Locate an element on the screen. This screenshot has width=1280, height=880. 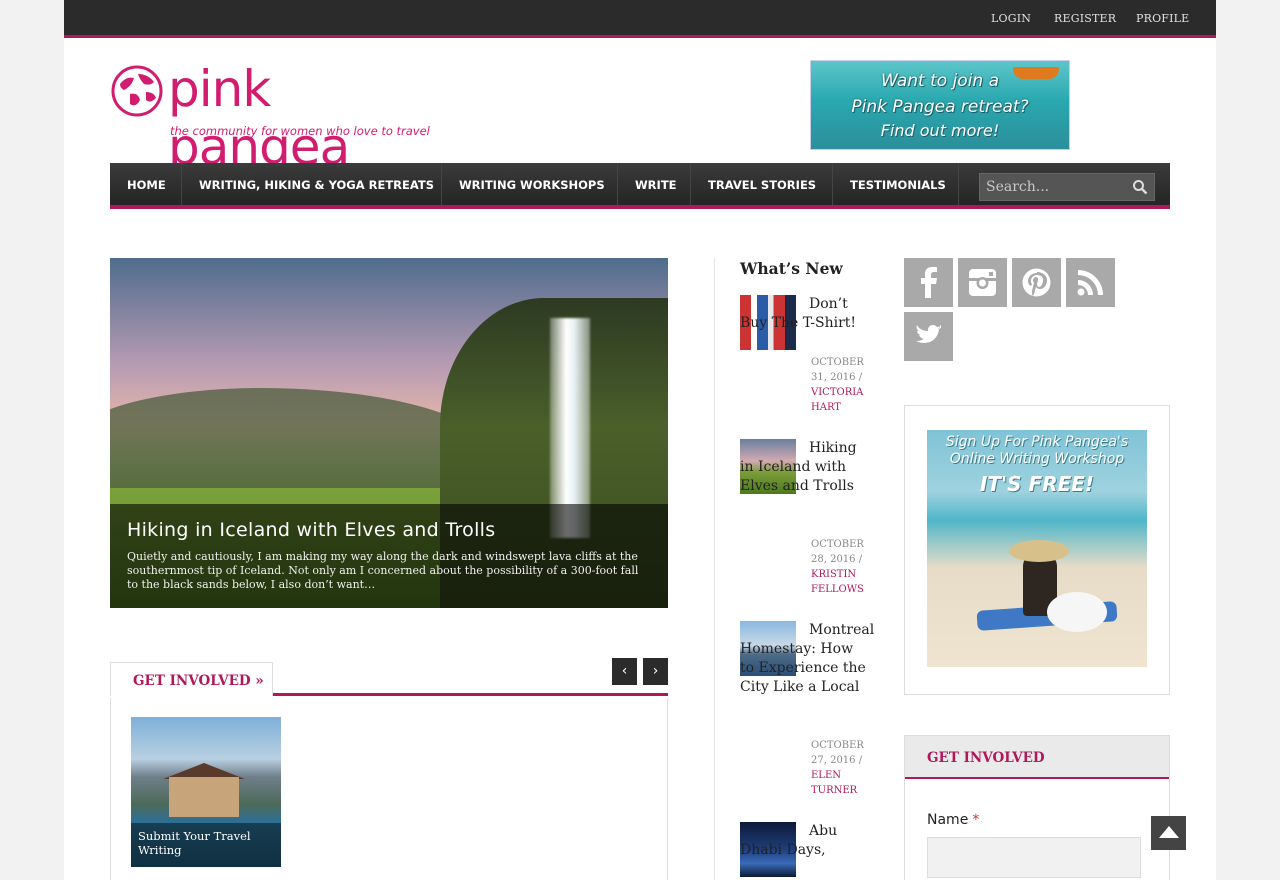
list-item: Abu Dhabi Days, is located at coordinates (803, 851).